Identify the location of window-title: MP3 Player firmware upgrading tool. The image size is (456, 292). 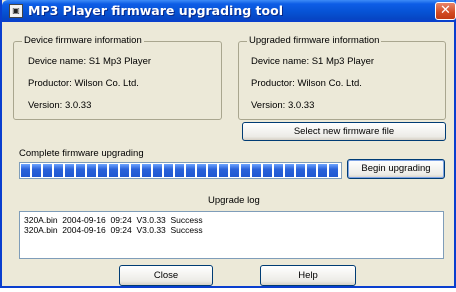
(155, 10).